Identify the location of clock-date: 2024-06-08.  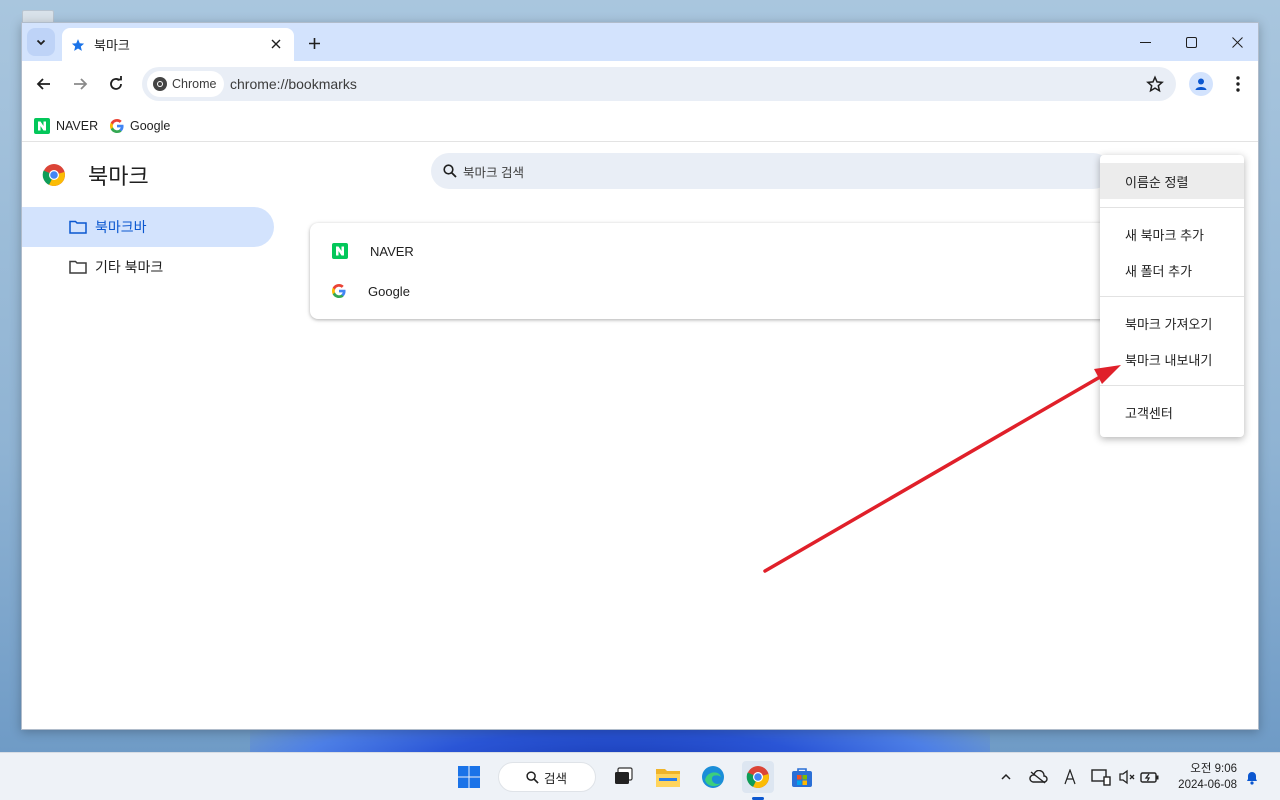
(1207, 785).